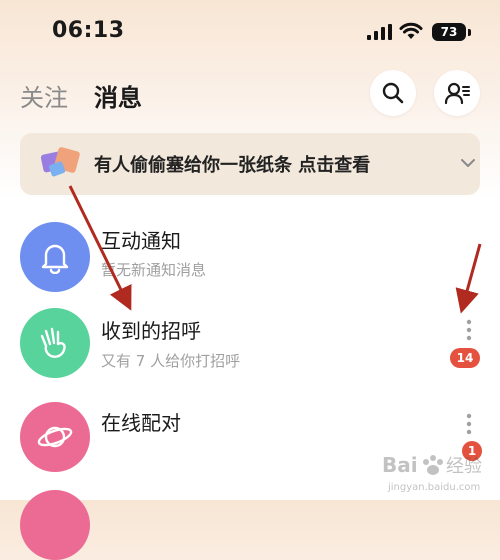 The height and width of the screenshot is (560, 500). I want to click on svg-text: Bai, so click(400, 465).